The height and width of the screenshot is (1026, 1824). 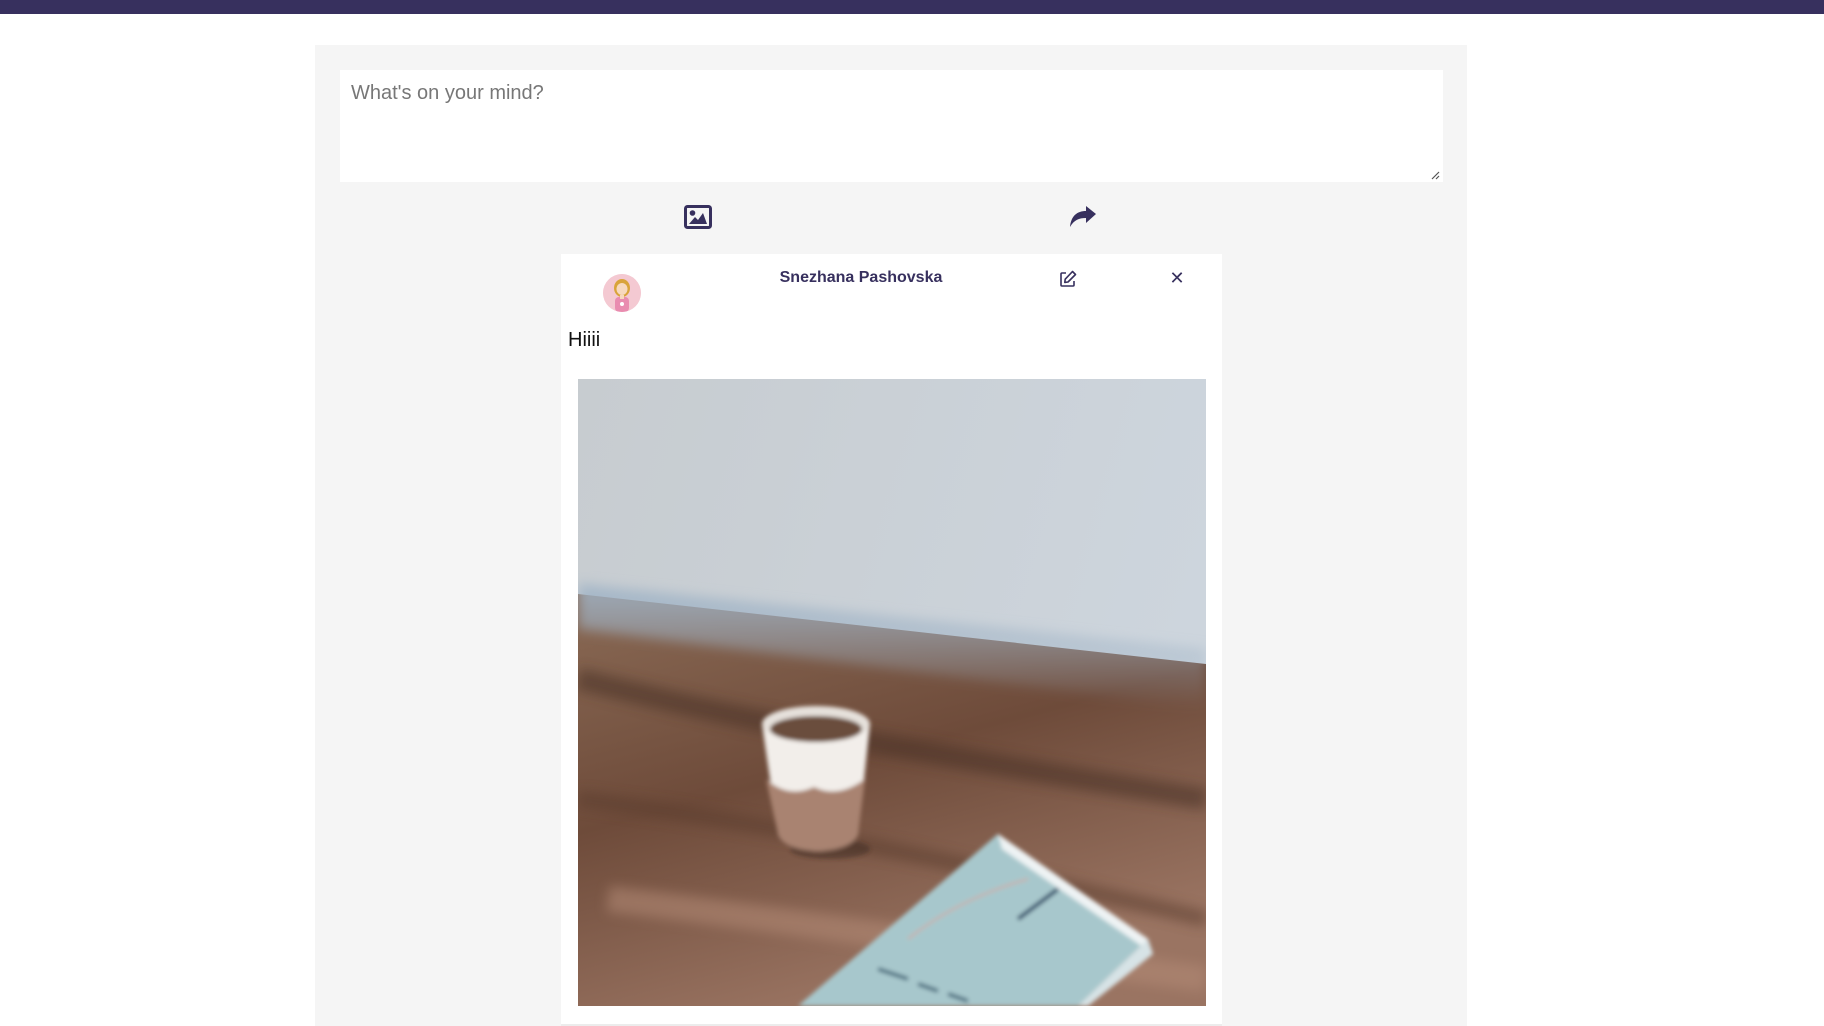 I want to click on avatar, so click(x=622, y=293).